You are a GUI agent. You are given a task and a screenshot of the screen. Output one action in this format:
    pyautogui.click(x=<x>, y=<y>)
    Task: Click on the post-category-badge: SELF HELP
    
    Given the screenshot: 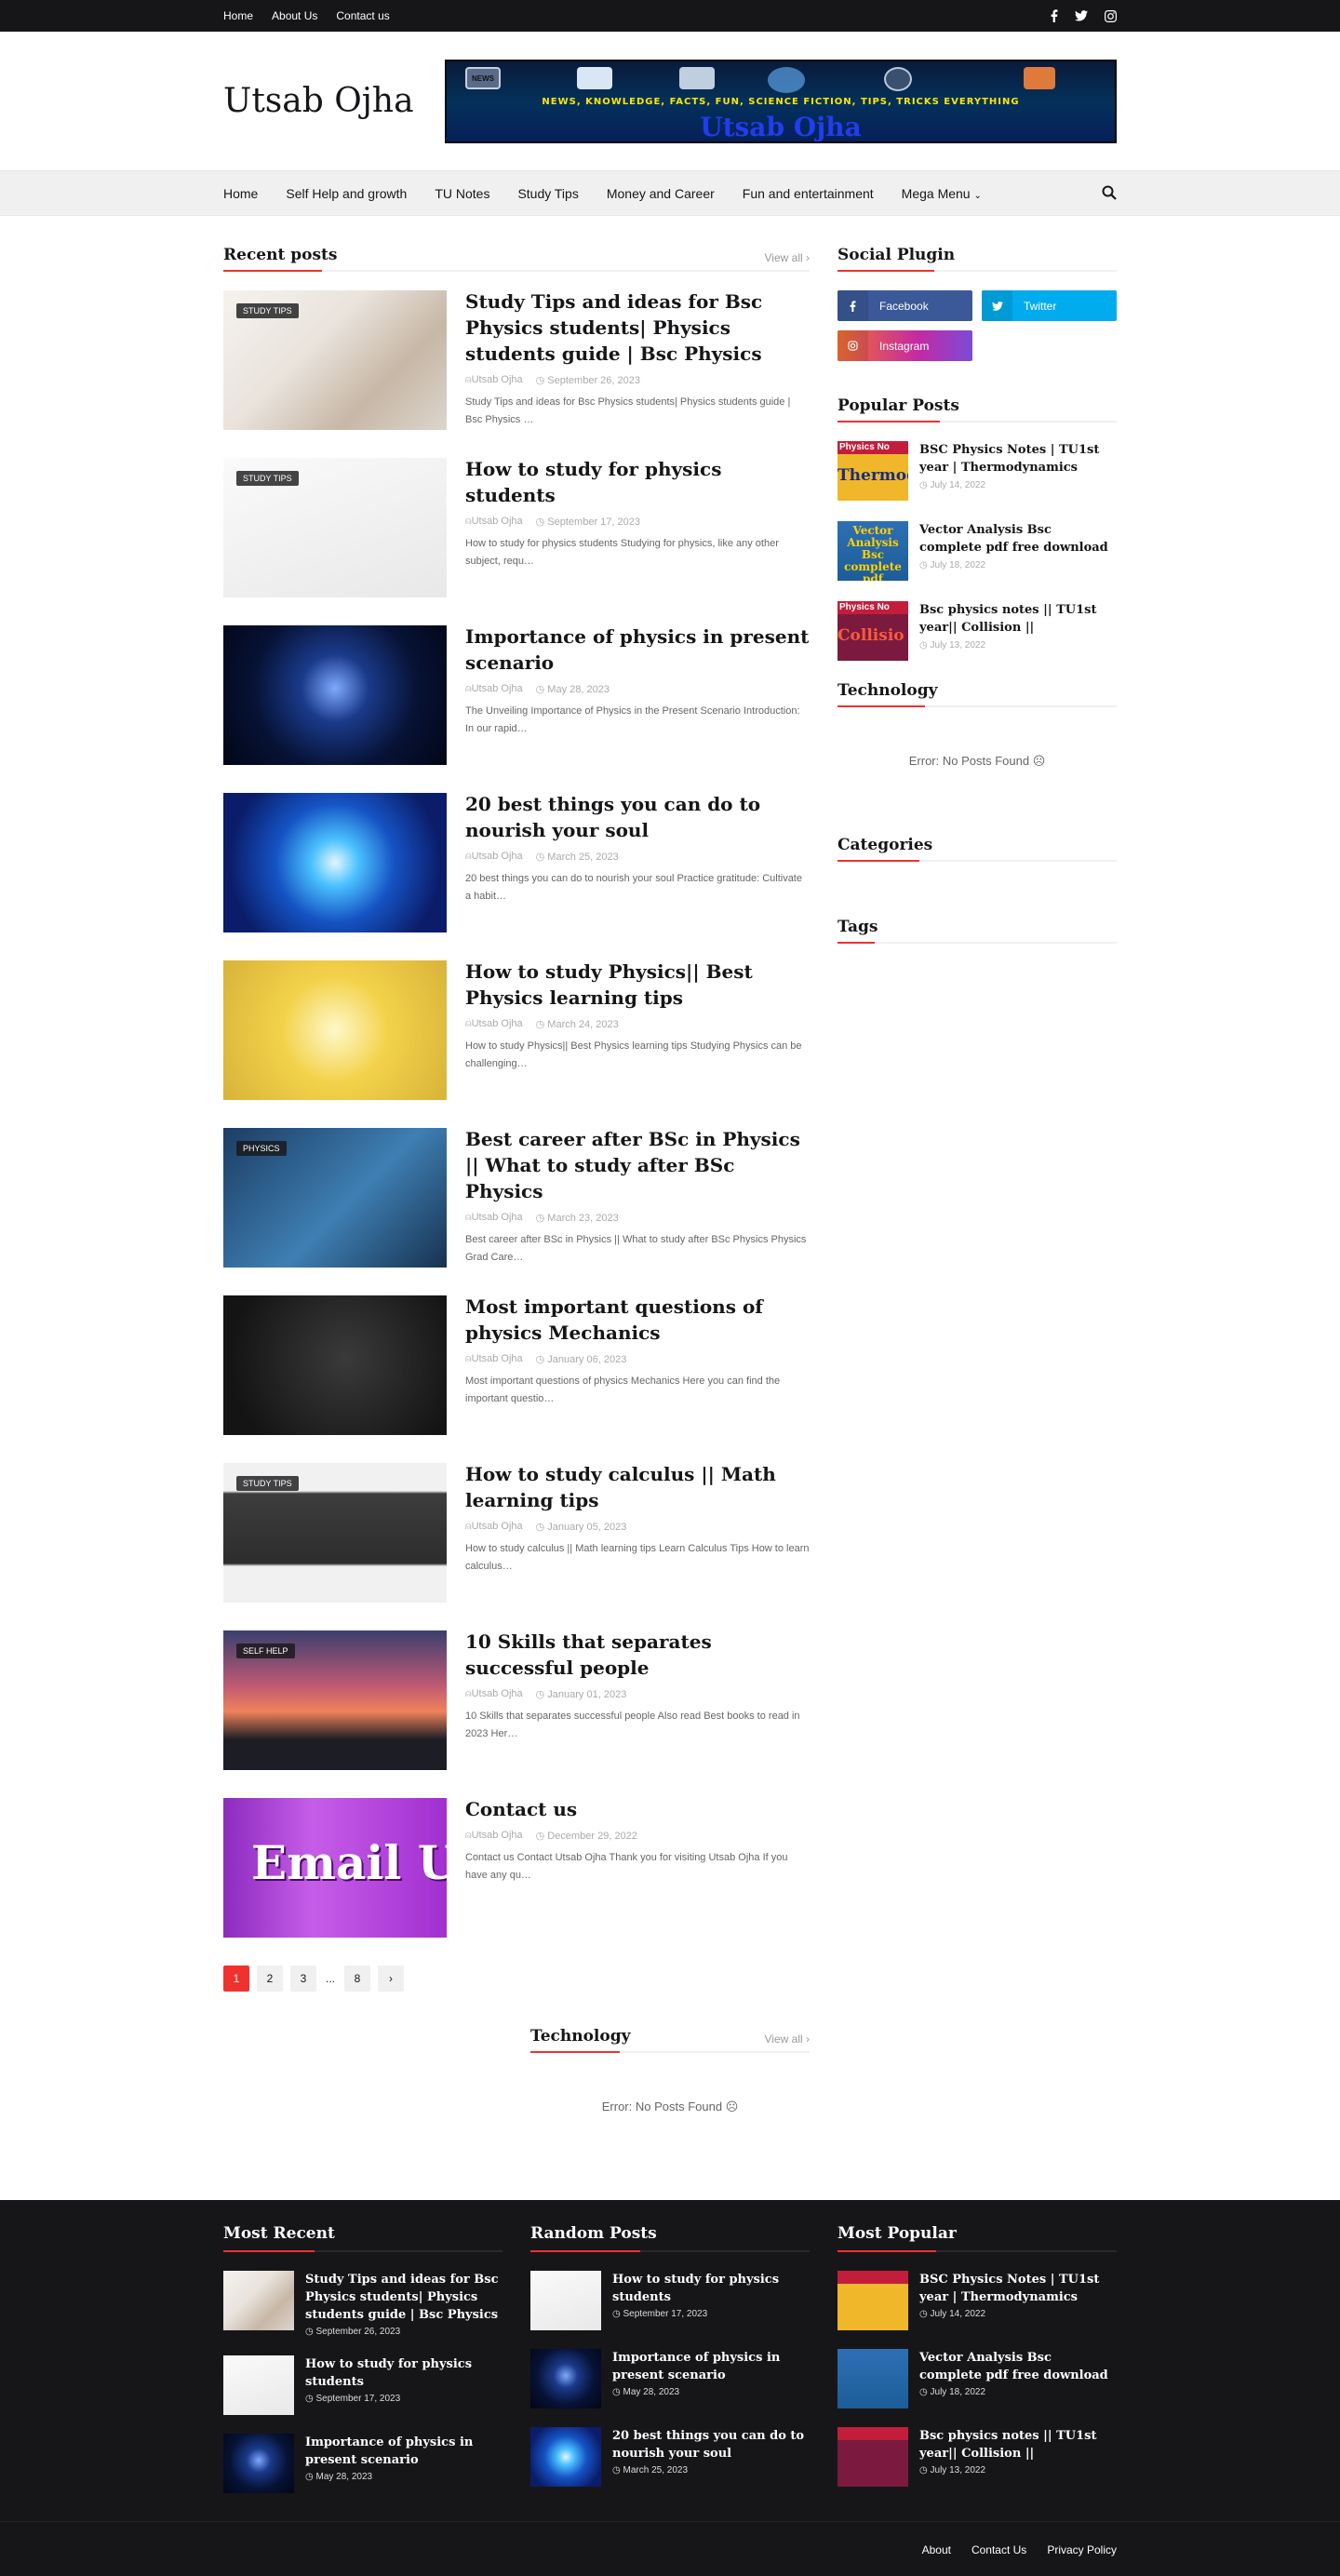 What is the action you would take?
    pyautogui.click(x=265, y=1651)
    